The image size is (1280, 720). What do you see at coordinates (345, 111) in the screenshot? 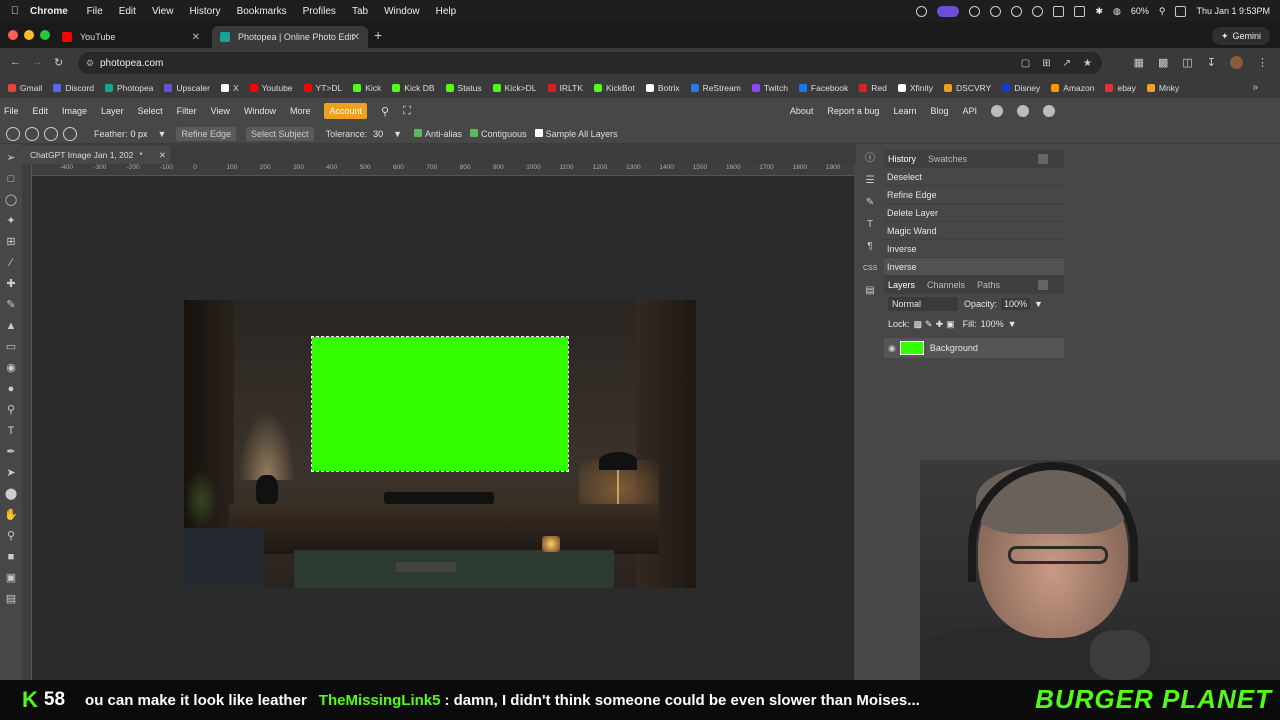
I see `account-button: Account` at bounding box center [345, 111].